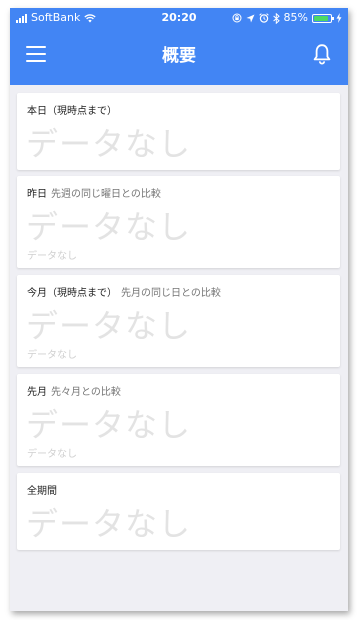  Describe the element at coordinates (237, 18) in the screenshot. I see `lock-rotation-icon` at that location.